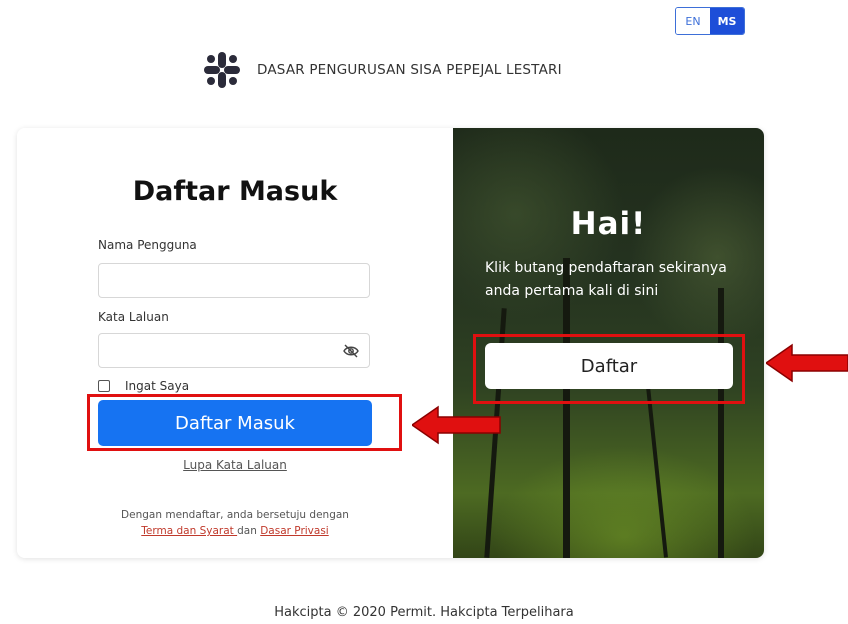 This screenshot has height=624, width=848. What do you see at coordinates (351, 351) in the screenshot?
I see `eye-slash-icon` at bounding box center [351, 351].